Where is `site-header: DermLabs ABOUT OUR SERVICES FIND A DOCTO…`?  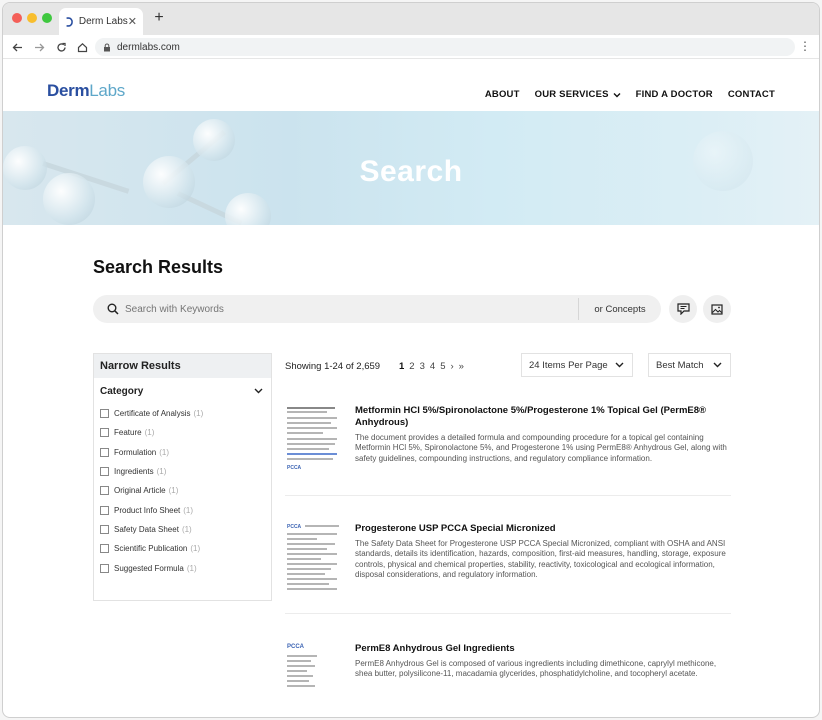 site-header: DermLabs ABOUT OUR SERVICES FIND A DOCTO… is located at coordinates (411, 85).